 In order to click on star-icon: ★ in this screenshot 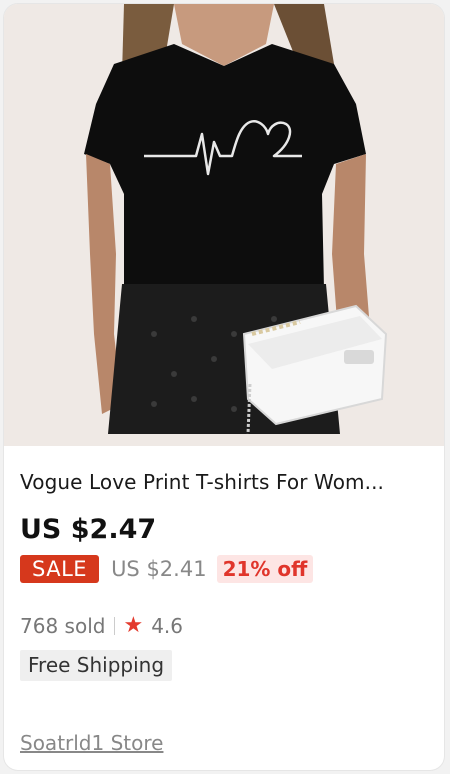, I will do `click(133, 625)`.